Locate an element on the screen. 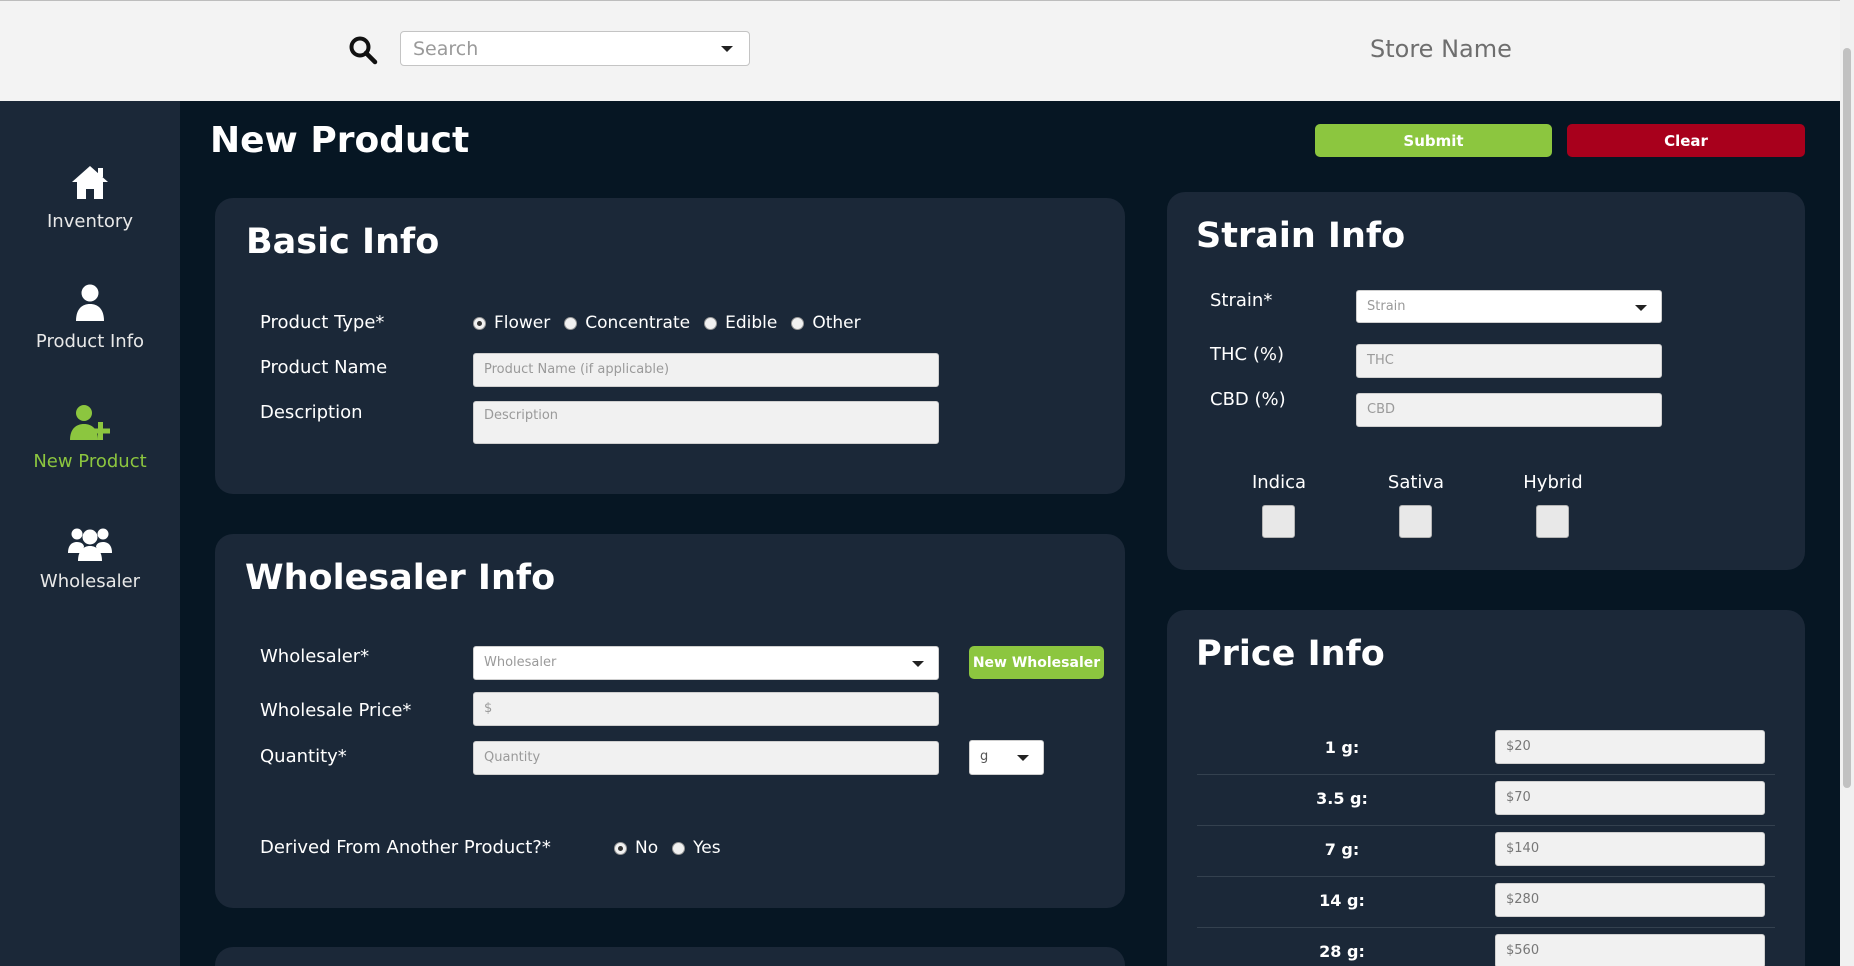 The width and height of the screenshot is (1854, 966). unit-select: g is located at coordinates (1006, 757).